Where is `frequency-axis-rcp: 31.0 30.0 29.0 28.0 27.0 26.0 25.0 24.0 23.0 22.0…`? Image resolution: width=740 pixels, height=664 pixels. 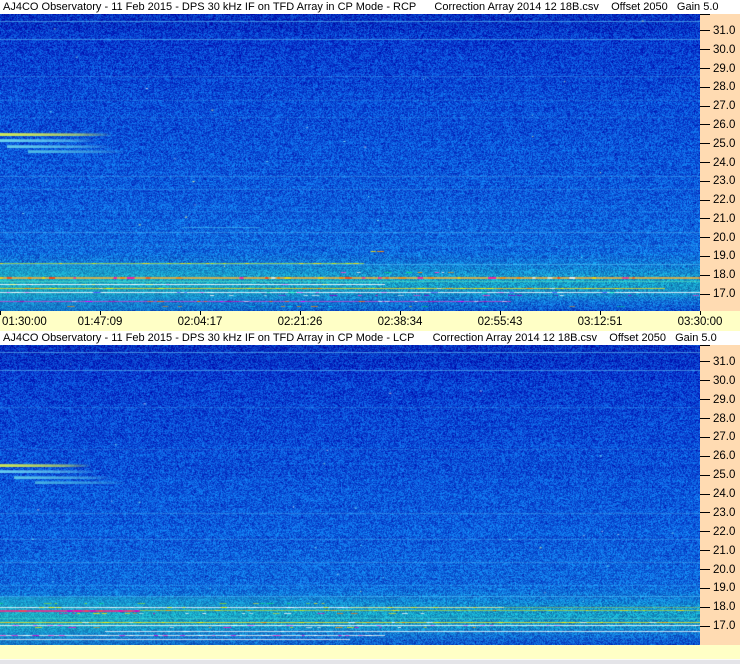
frequency-axis-rcp: 31.0 30.0 29.0 28.0 27.0 26.0 25.0 24.0 23.0 22.0… is located at coordinates (720, 162).